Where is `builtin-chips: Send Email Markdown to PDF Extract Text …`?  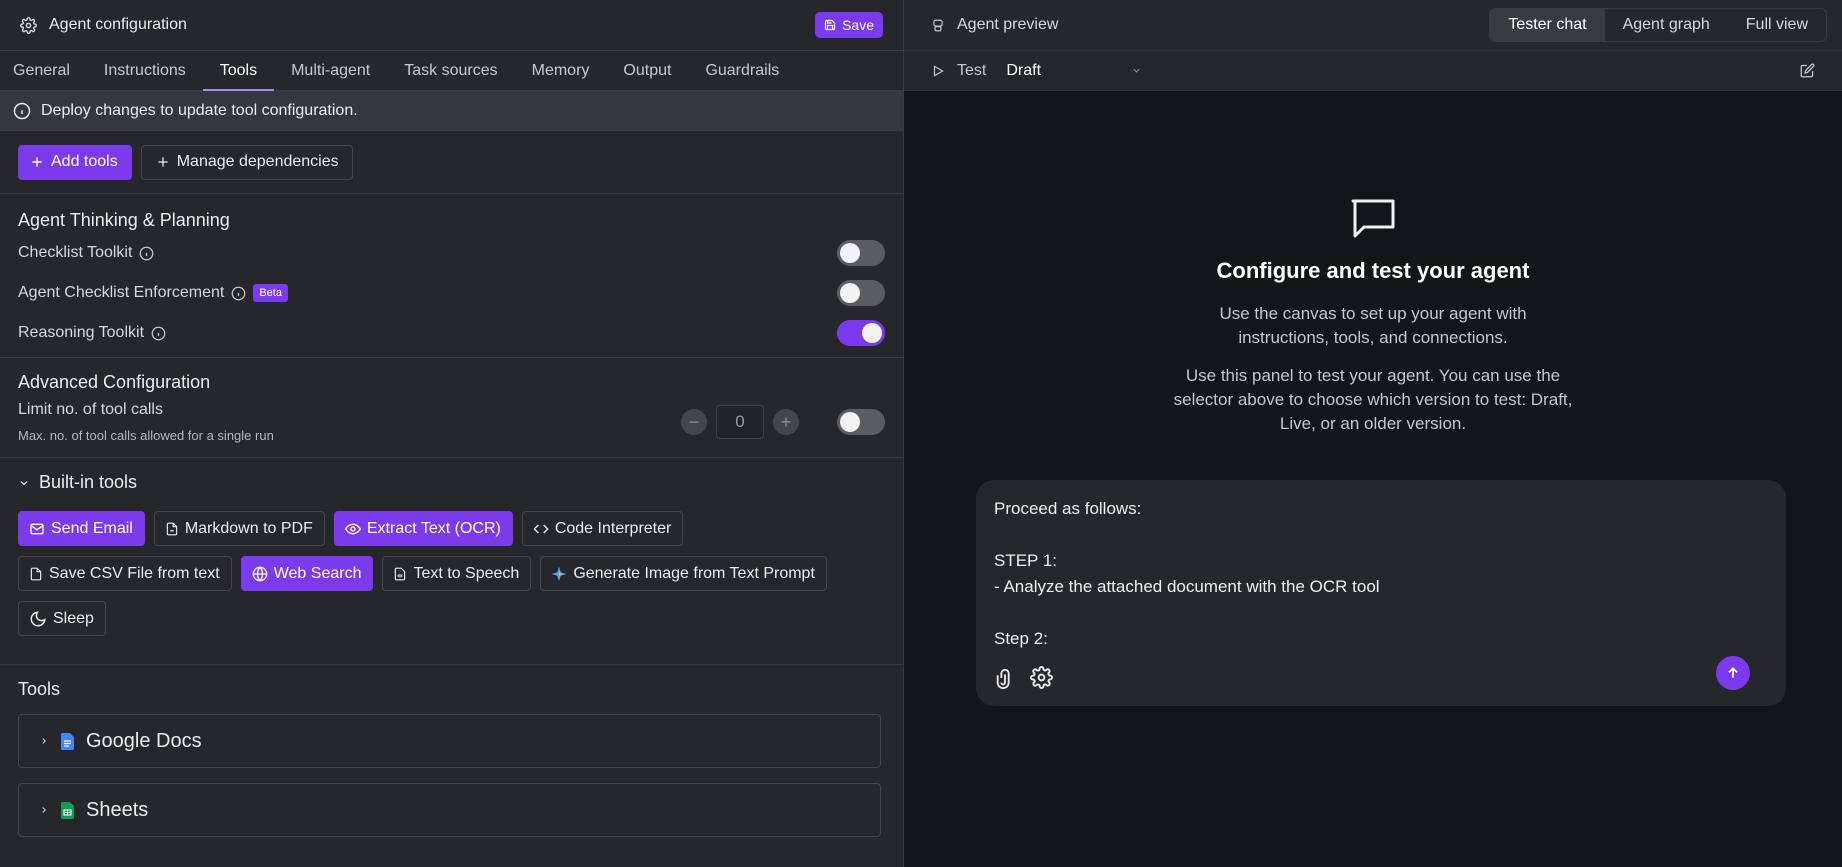 builtin-chips: Send Email Markdown to PDF Extract Text … is located at coordinates (451, 573).